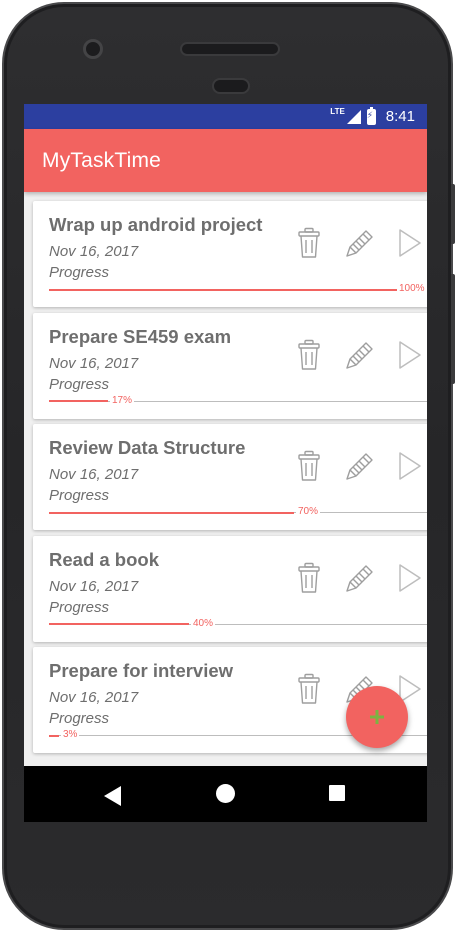 This screenshot has width=455, height=932. What do you see at coordinates (225, 116) in the screenshot?
I see `status-bar: LTE 8:41` at bounding box center [225, 116].